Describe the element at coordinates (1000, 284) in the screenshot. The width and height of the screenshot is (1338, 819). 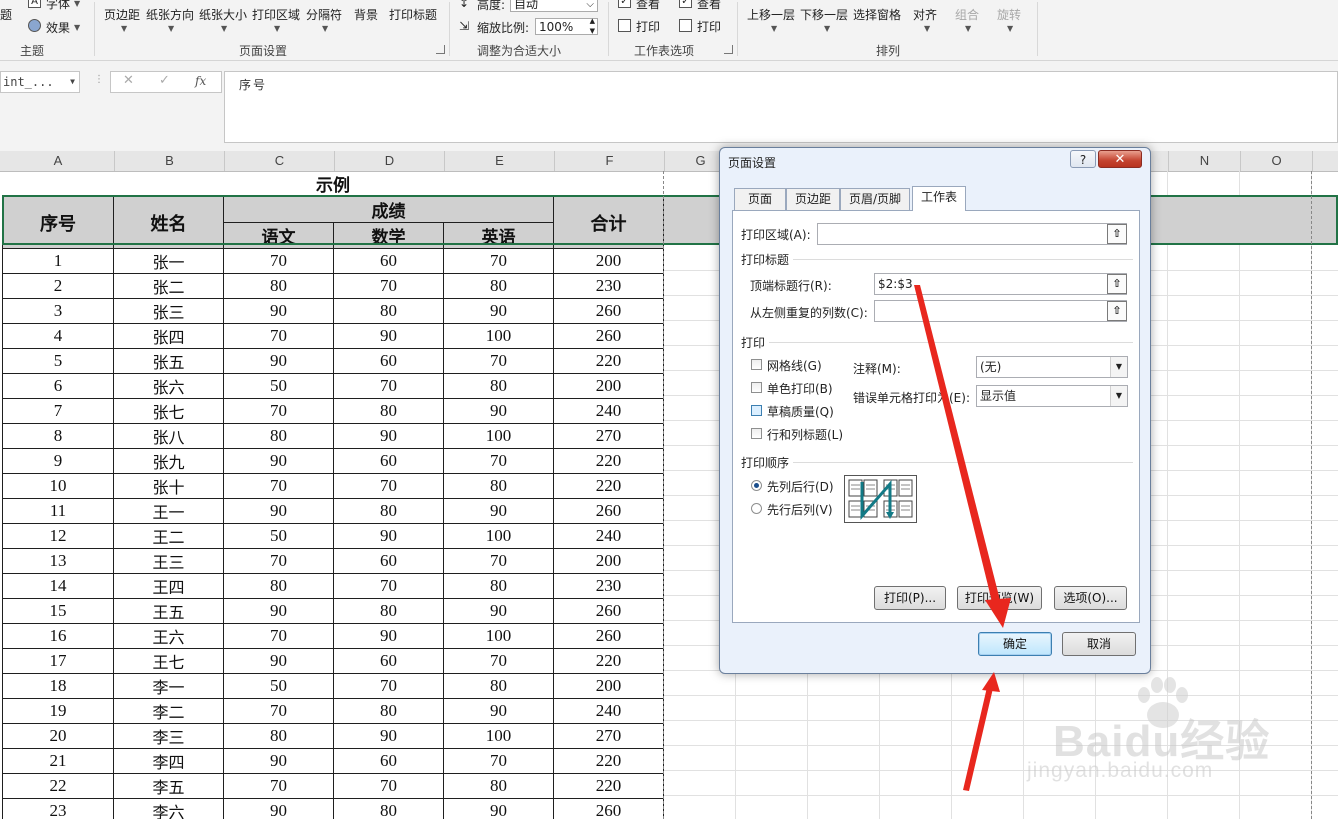
I see `rows-to-repeat-input: $2:$3` at that location.